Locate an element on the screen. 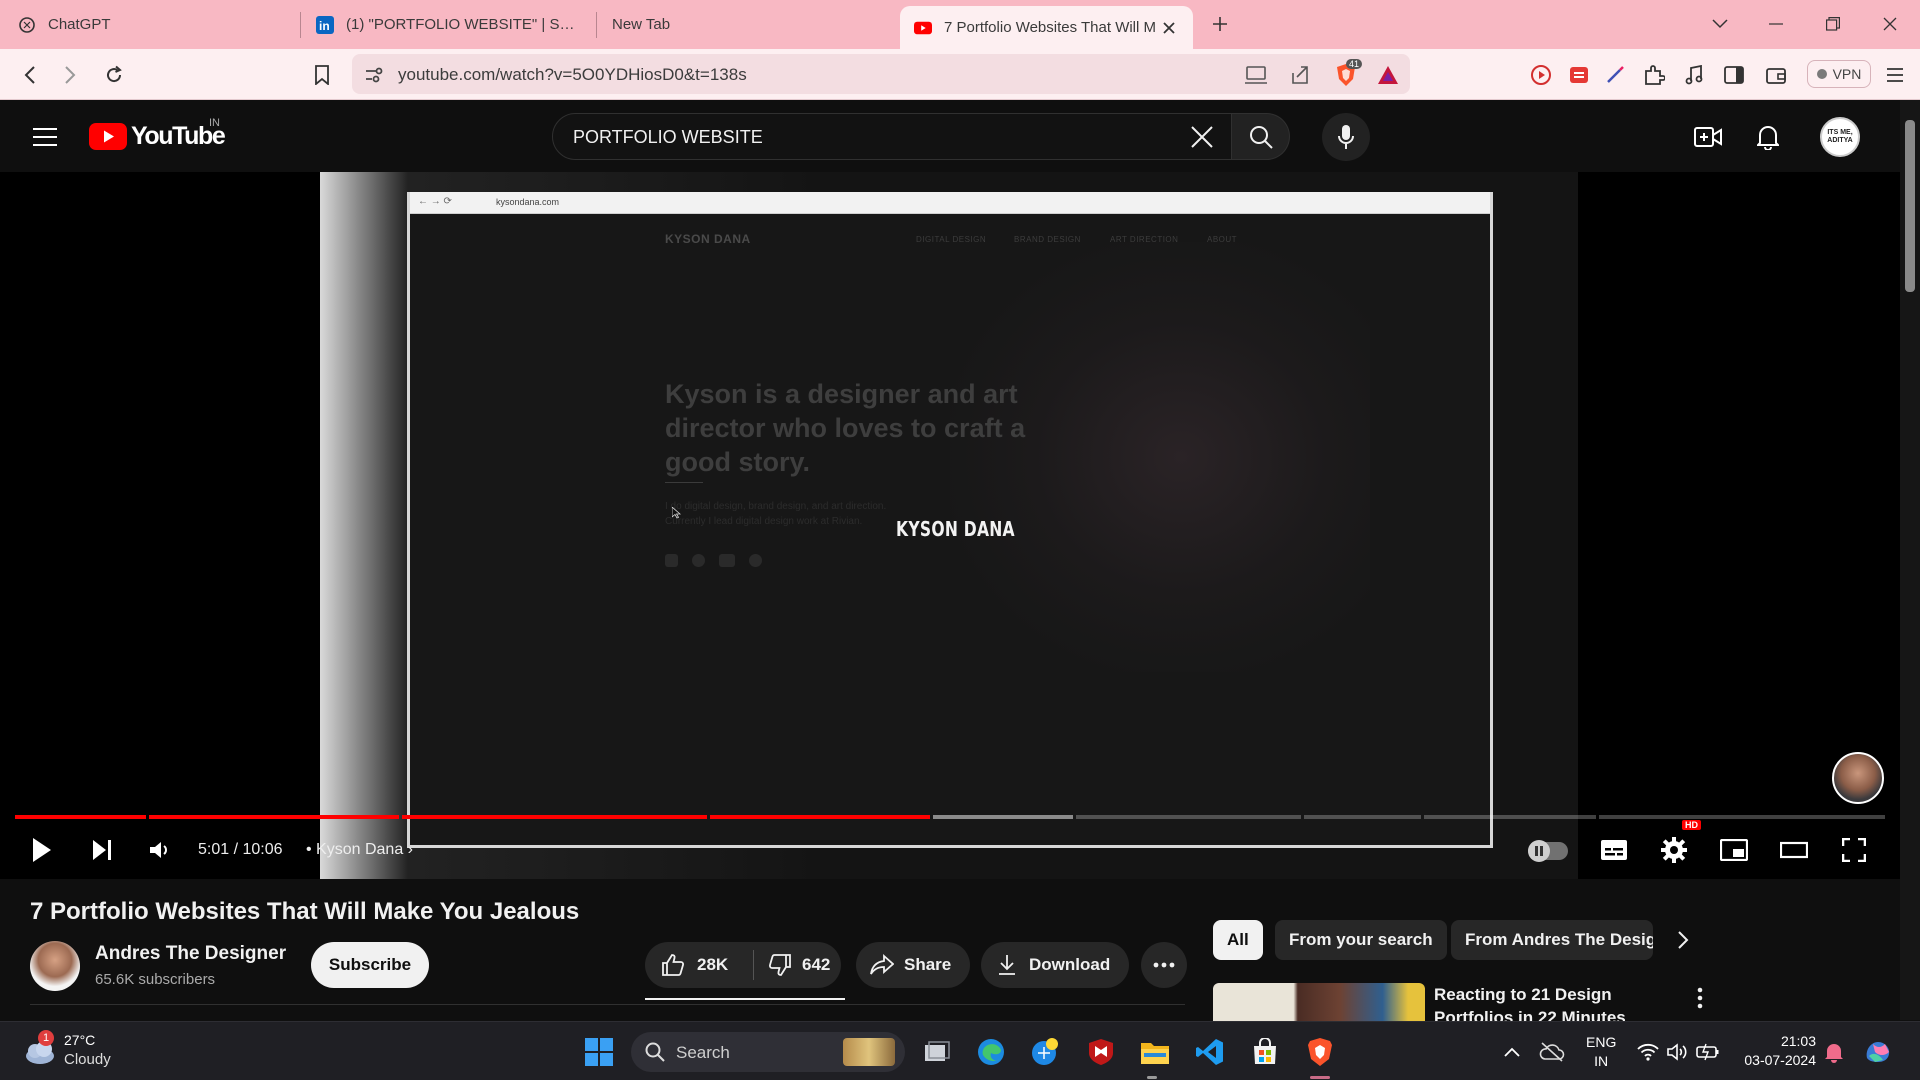 The width and height of the screenshot is (1920, 1080). close-window-icon is located at coordinates (1890, 24).